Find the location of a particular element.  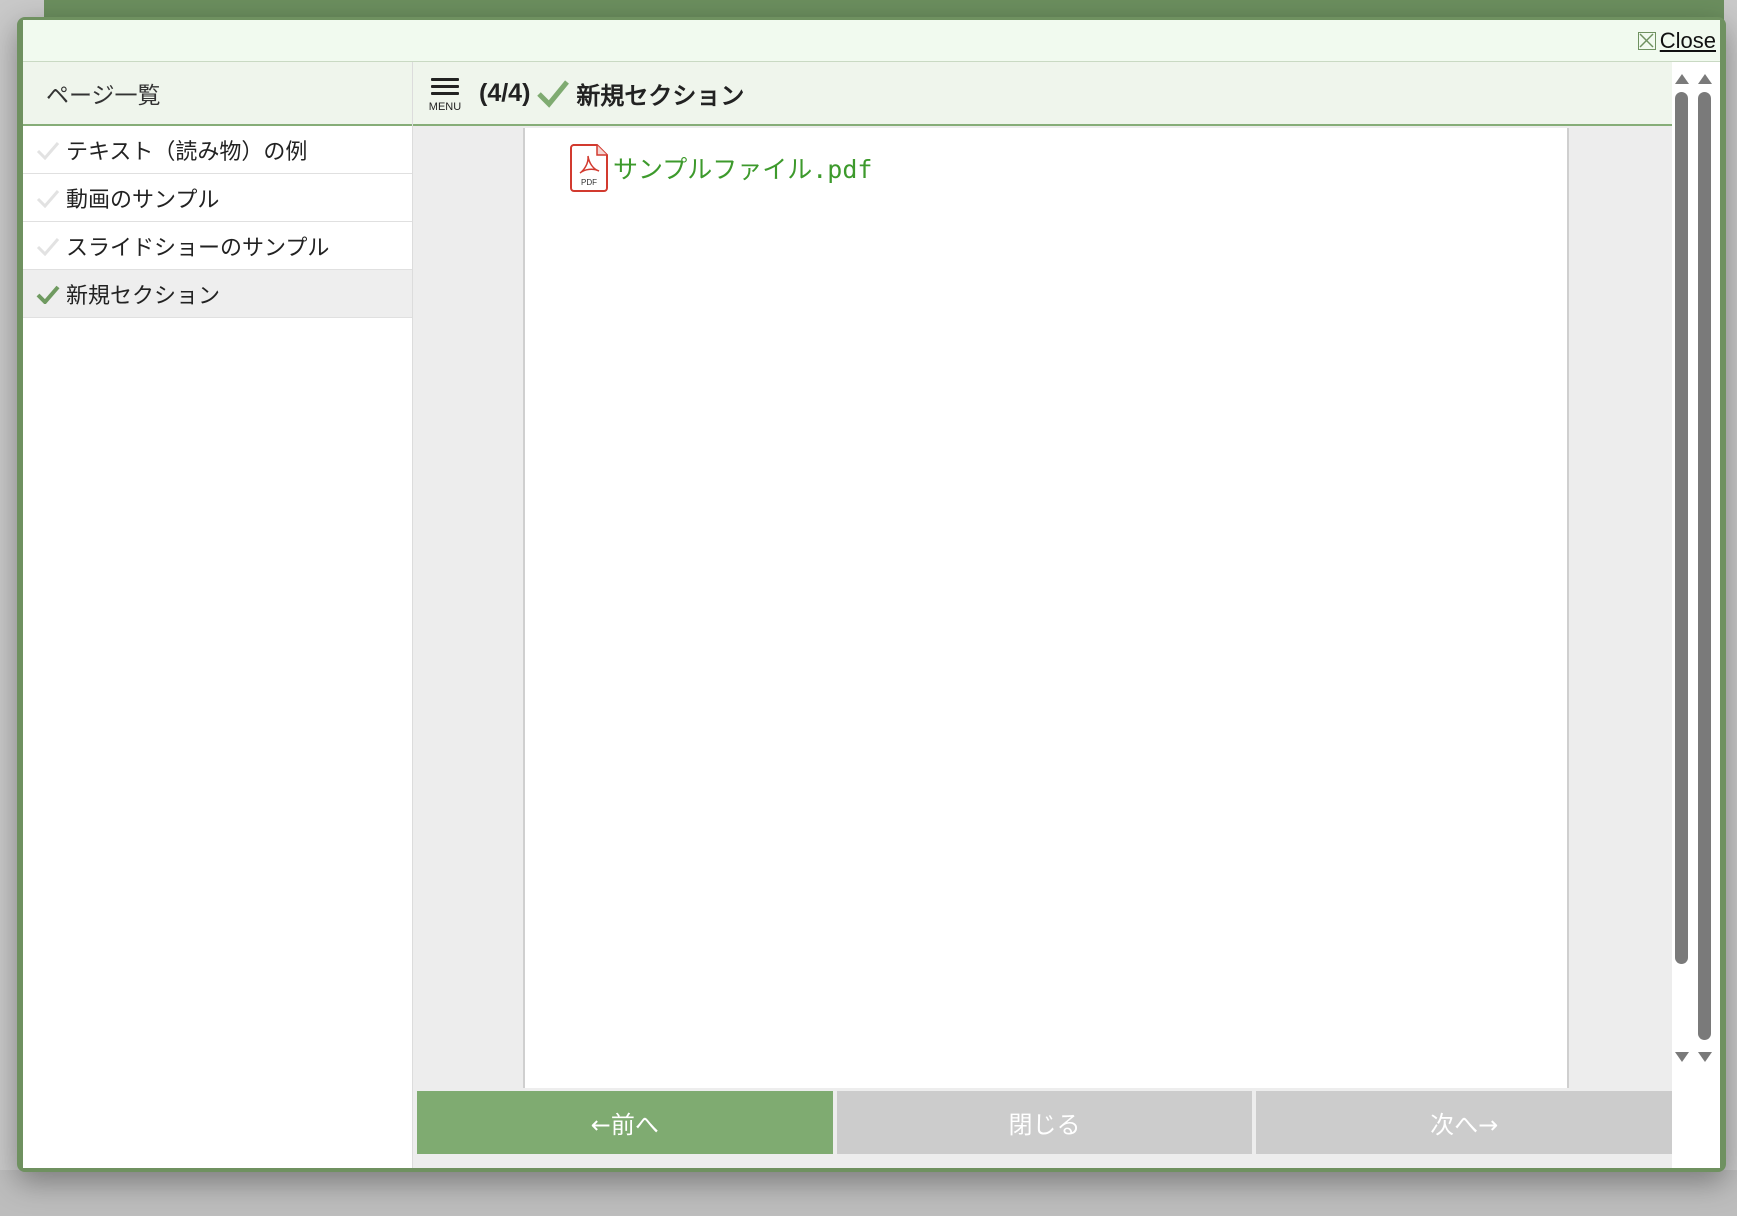

hamburger-icon is located at coordinates (445, 86).